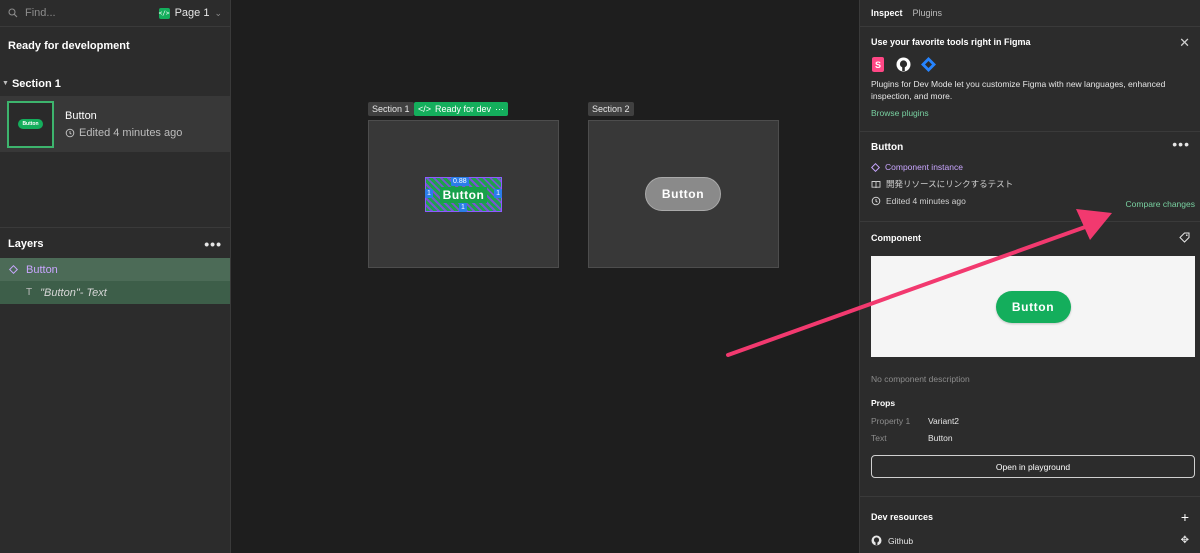  What do you see at coordinates (902, 517) in the screenshot?
I see `dev-resources-title: Dev resources` at bounding box center [902, 517].